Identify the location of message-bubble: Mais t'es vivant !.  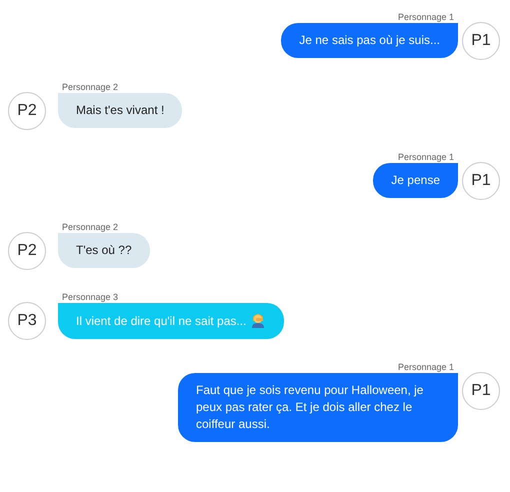
(120, 110).